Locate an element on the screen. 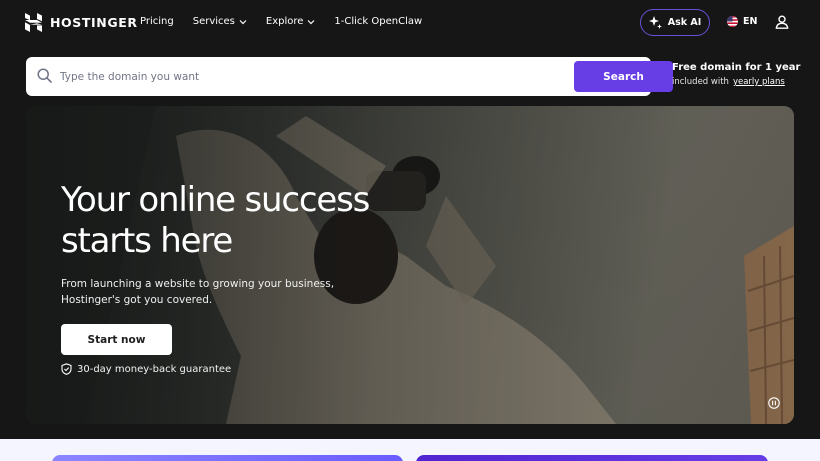 Image resolution: width=820 pixels, height=461 pixels. brand-name: HOSTINGER is located at coordinates (94, 22).